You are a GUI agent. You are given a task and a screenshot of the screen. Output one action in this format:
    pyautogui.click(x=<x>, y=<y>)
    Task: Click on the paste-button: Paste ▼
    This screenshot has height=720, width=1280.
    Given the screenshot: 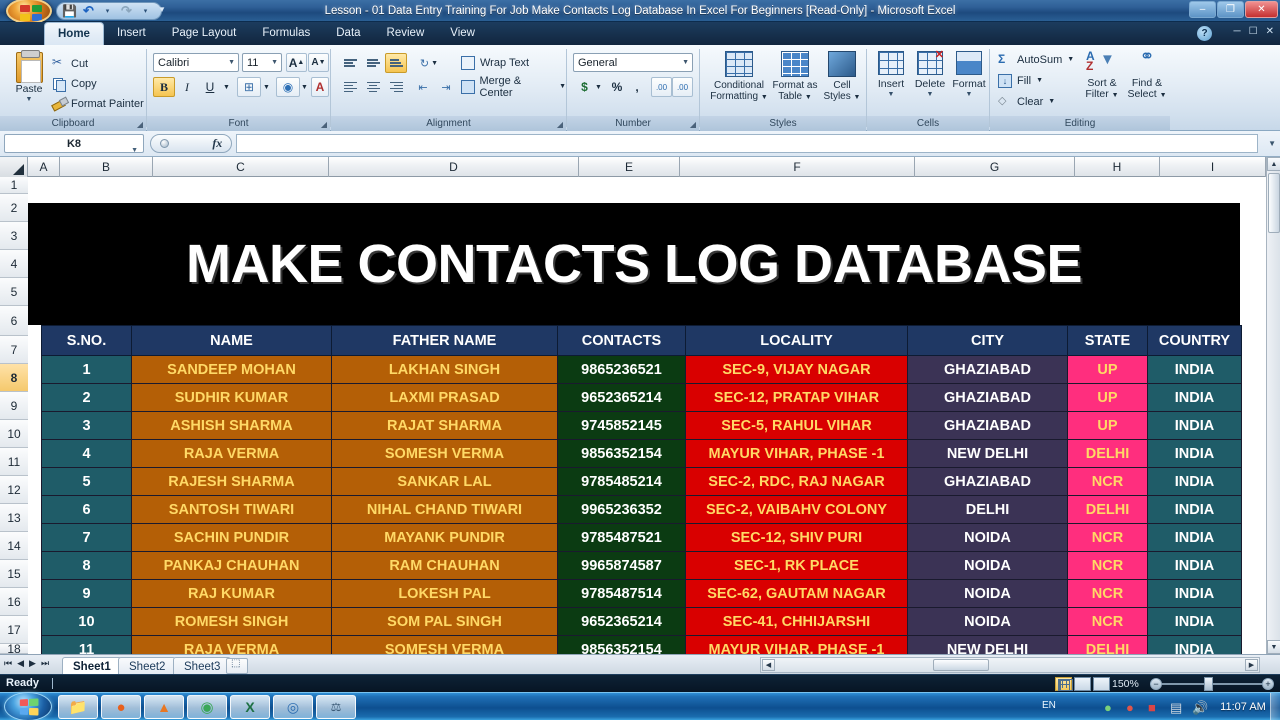 What is the action you would take?
    pyautogui.click(x=29, y=81)
    